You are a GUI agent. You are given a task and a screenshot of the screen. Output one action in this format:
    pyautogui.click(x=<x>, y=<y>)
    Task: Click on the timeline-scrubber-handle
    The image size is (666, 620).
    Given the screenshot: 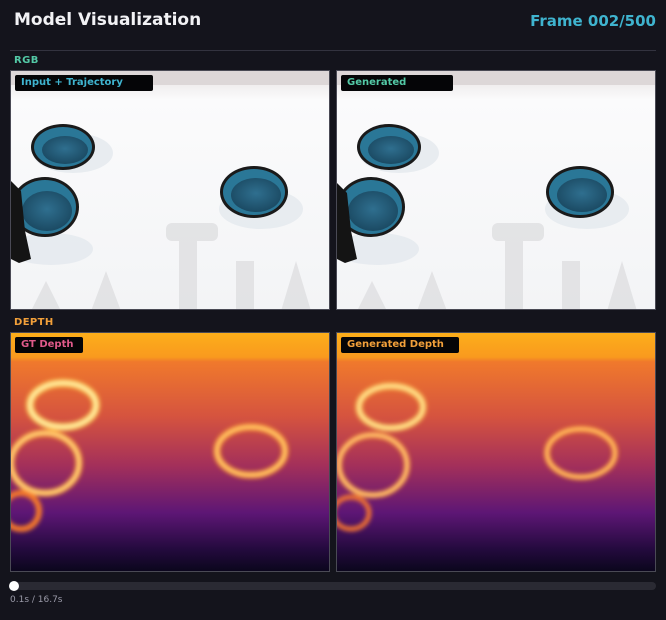 What is the action you would take?
    pyautogui.click(x=13, y=586)
    